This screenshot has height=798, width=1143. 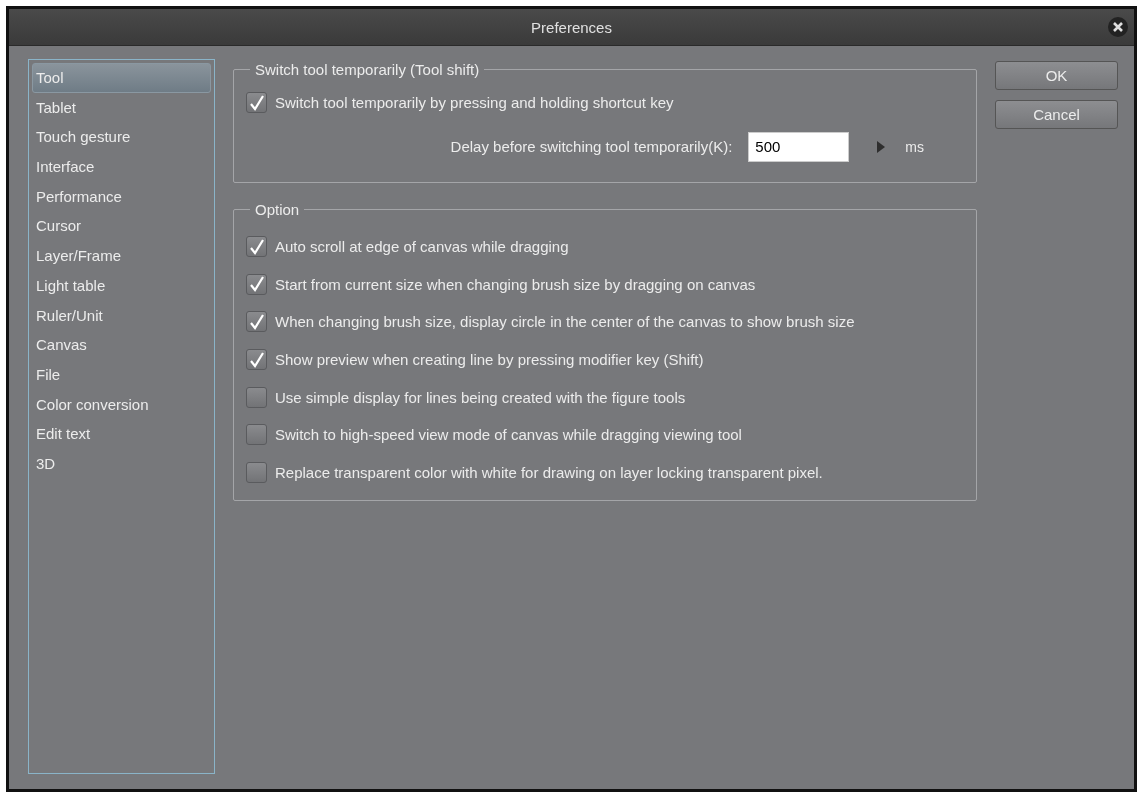 What do you see at coordinates (277, 209) in the screenshot?
I see `group-title: Option` at bounding box center [277, 209].